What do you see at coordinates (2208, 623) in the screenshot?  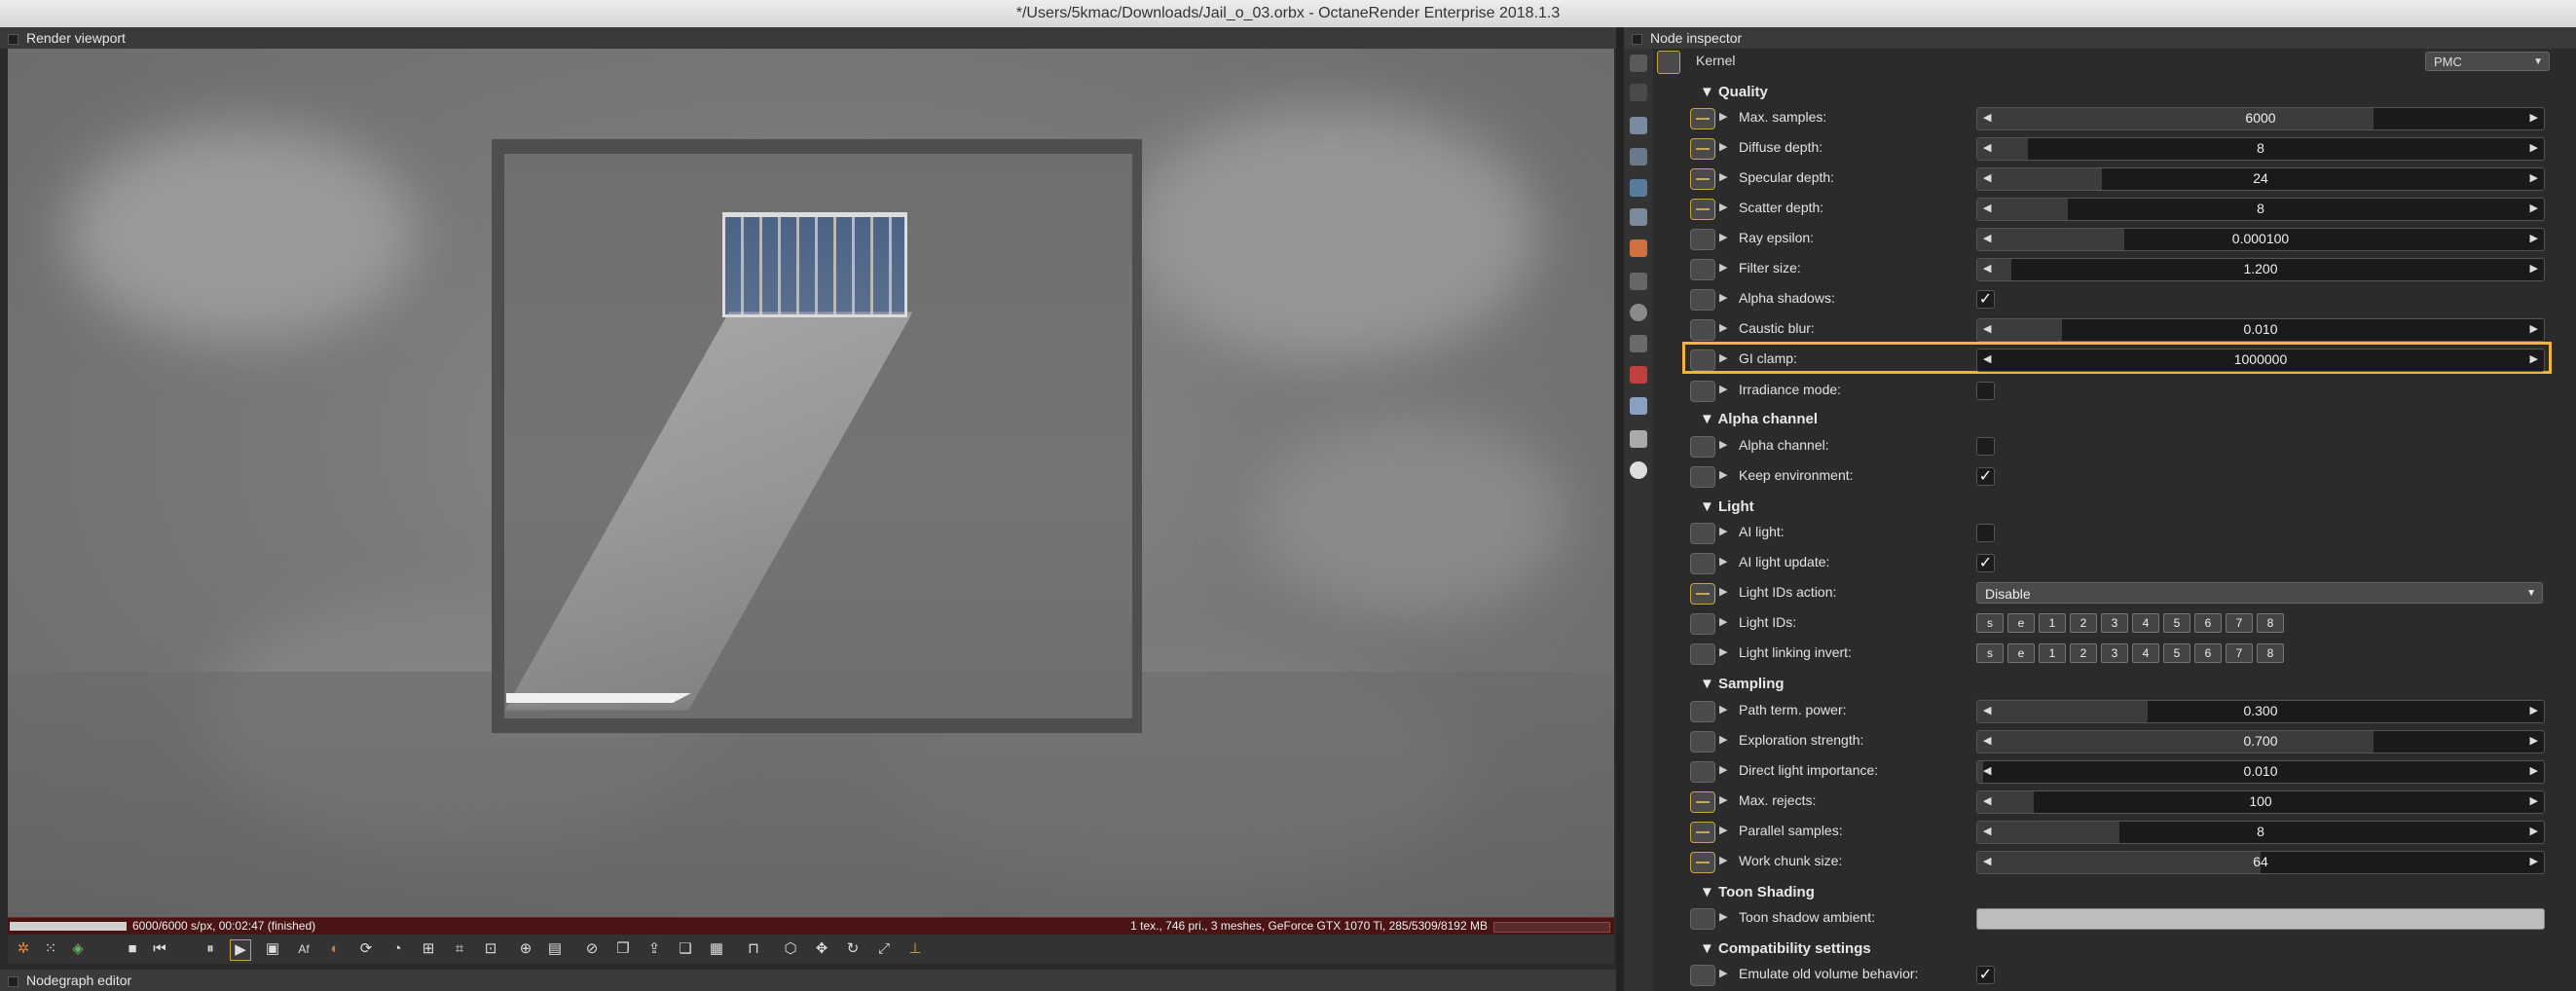 I see `light-id-button: 6` at bounding box center [2208, 623].